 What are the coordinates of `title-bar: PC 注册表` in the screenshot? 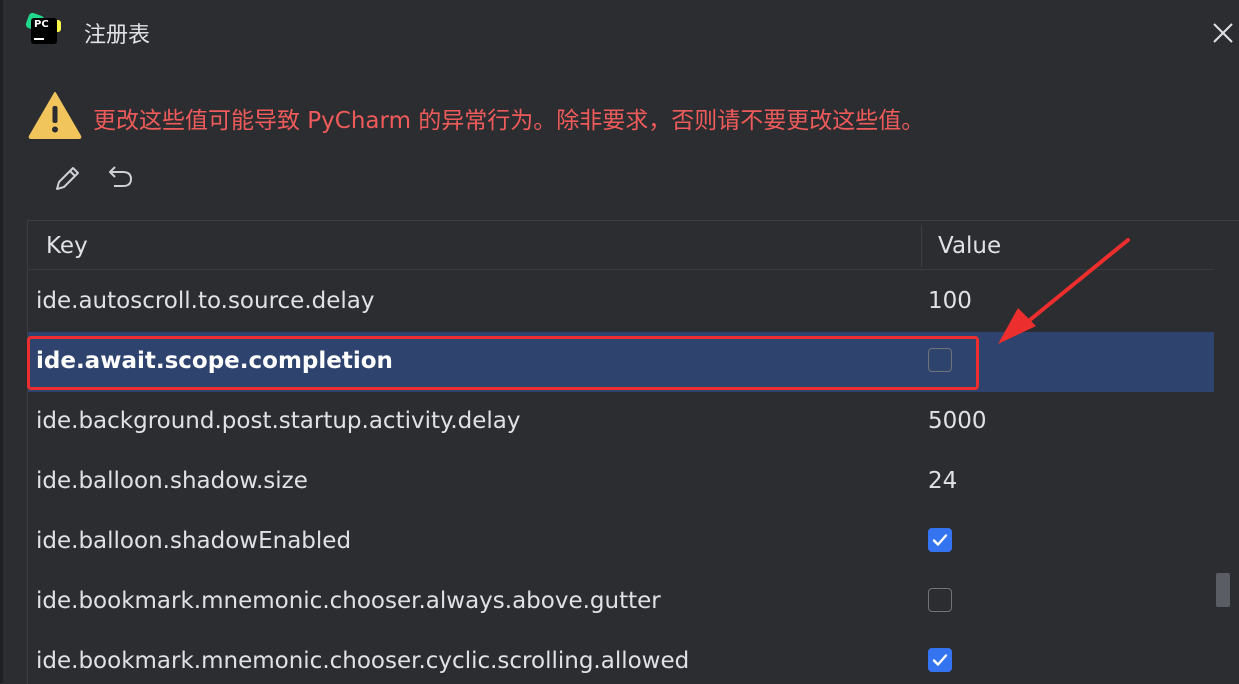 It's located at (619, 32).